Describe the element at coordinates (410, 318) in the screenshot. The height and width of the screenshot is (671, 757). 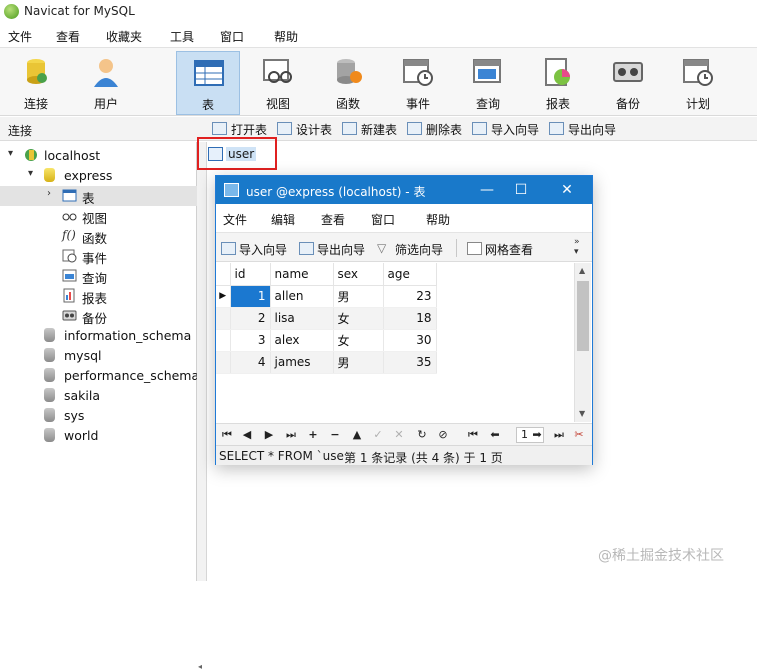
I see `table-cell: 18` at that location.